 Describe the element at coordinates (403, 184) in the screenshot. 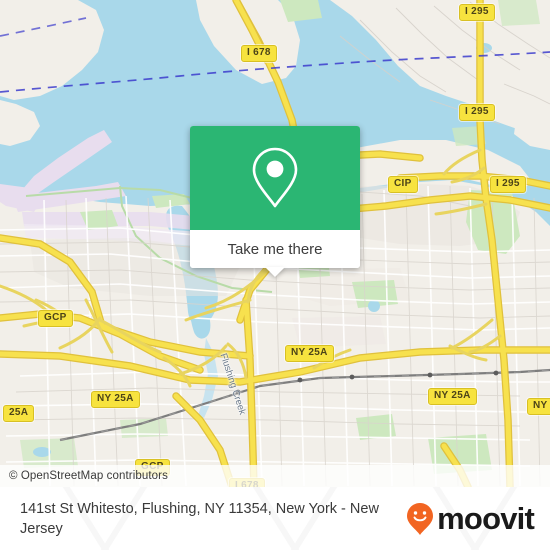

I see `road-shield: CIP` at that location.